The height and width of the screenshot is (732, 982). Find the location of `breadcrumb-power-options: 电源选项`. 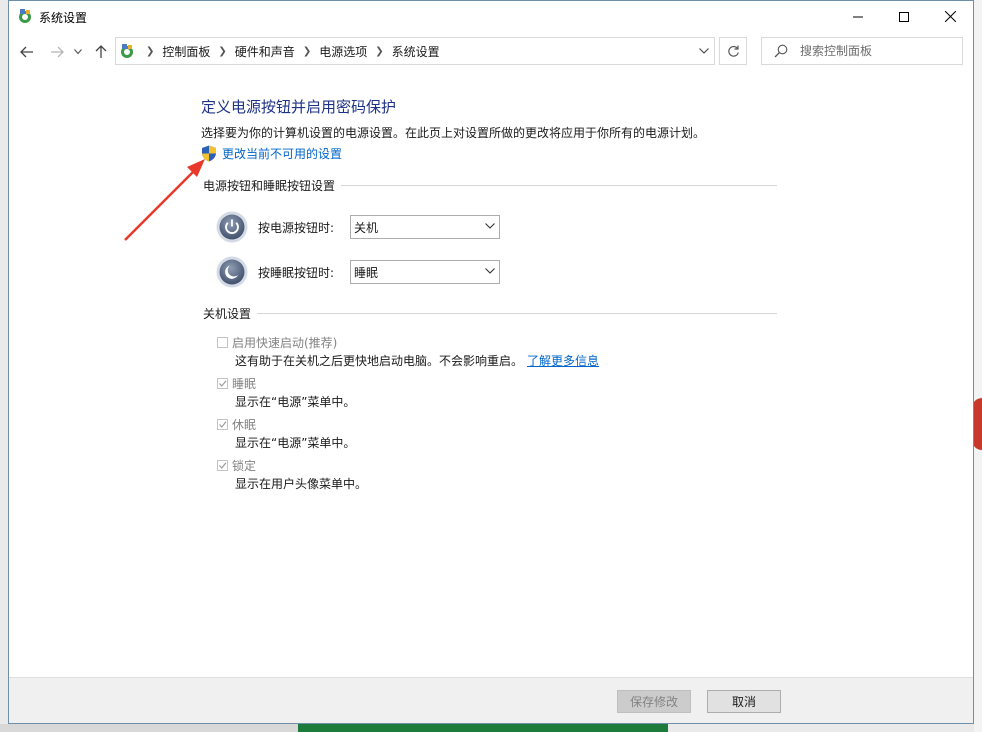

breadcrumb-power-options: 电源选项 is located at coordinates (343, 51).